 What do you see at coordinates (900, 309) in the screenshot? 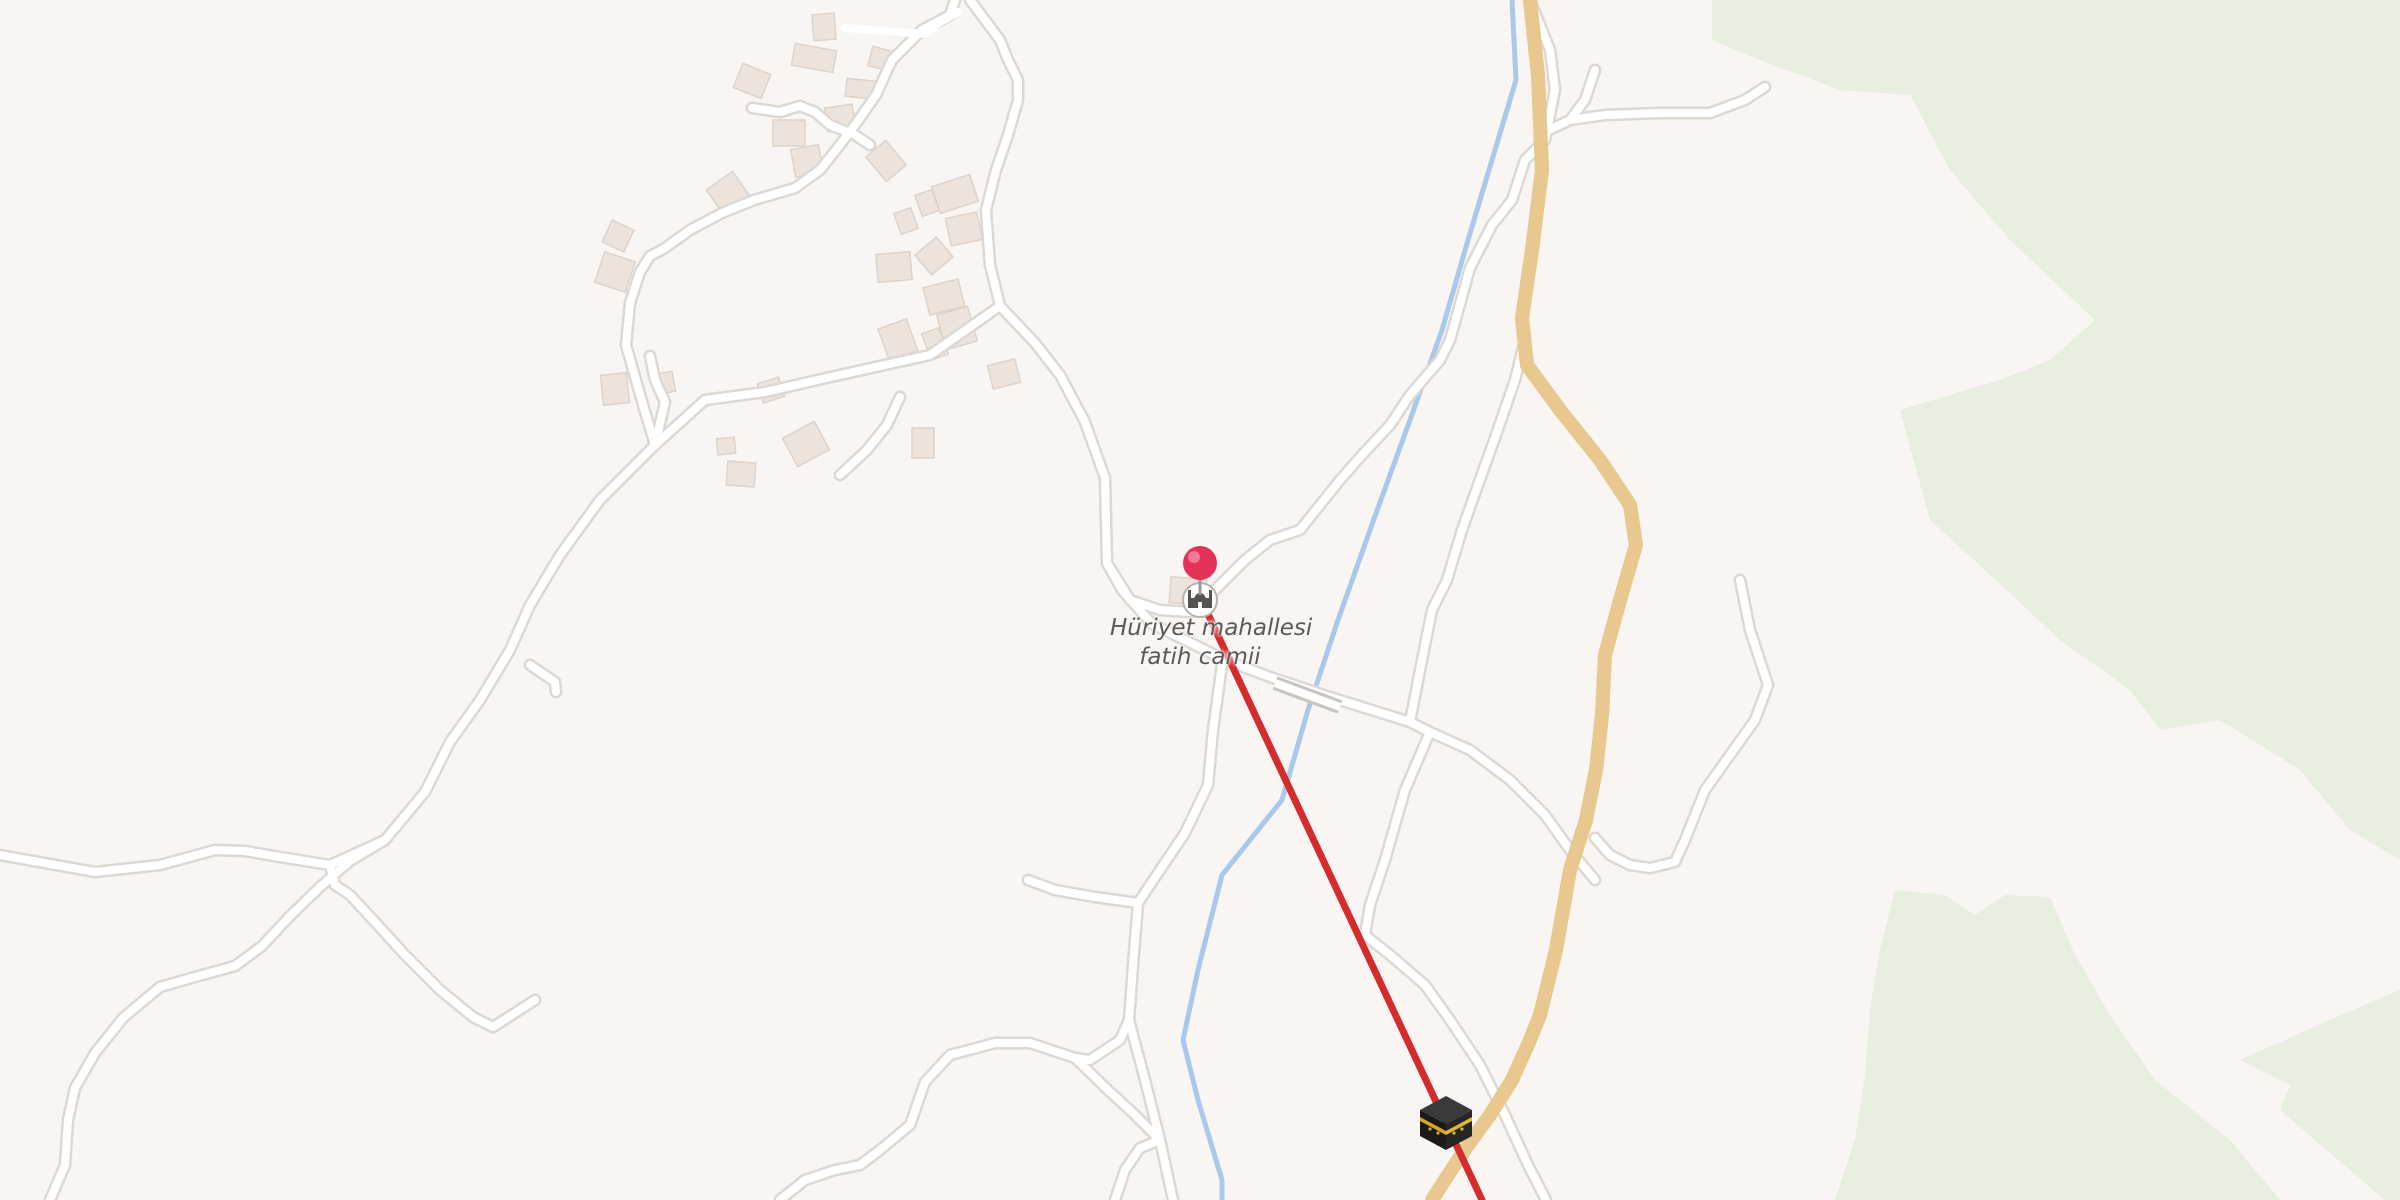
I see `buildings` at bounding box center [900, 309].